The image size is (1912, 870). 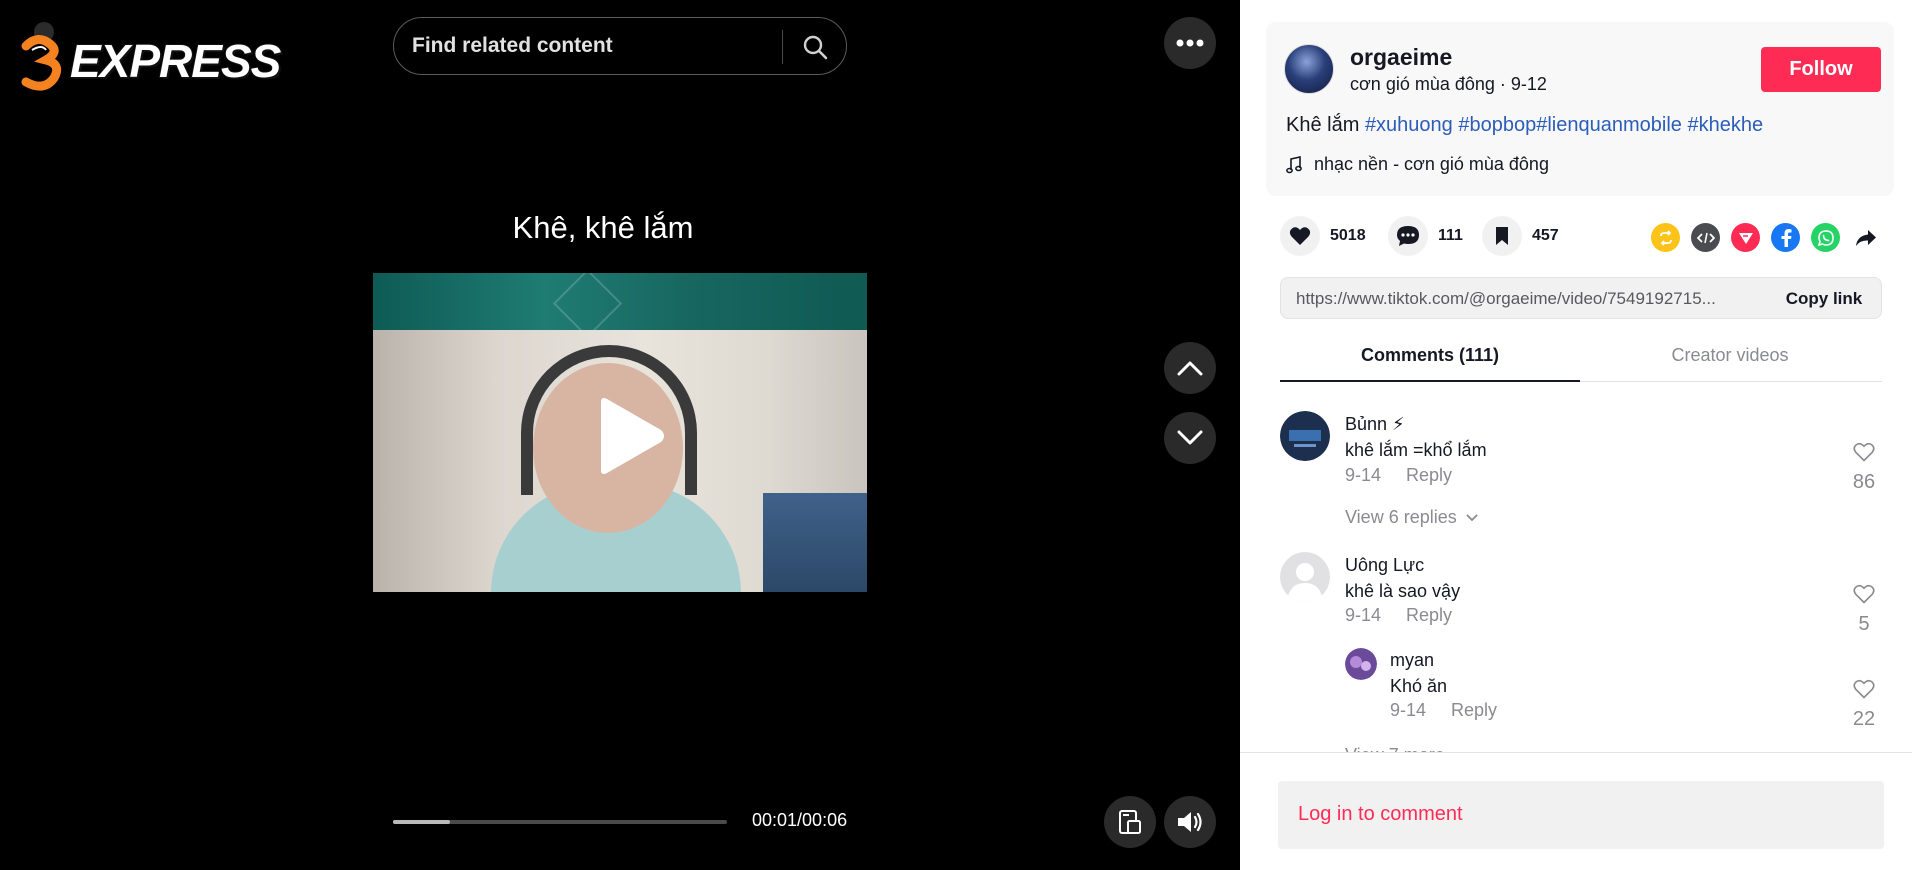 What do you see at coordinates (1722, 125) in the screenshot?
I see `hashtag-link: #khekhe` at bounding box center [1722, 125].